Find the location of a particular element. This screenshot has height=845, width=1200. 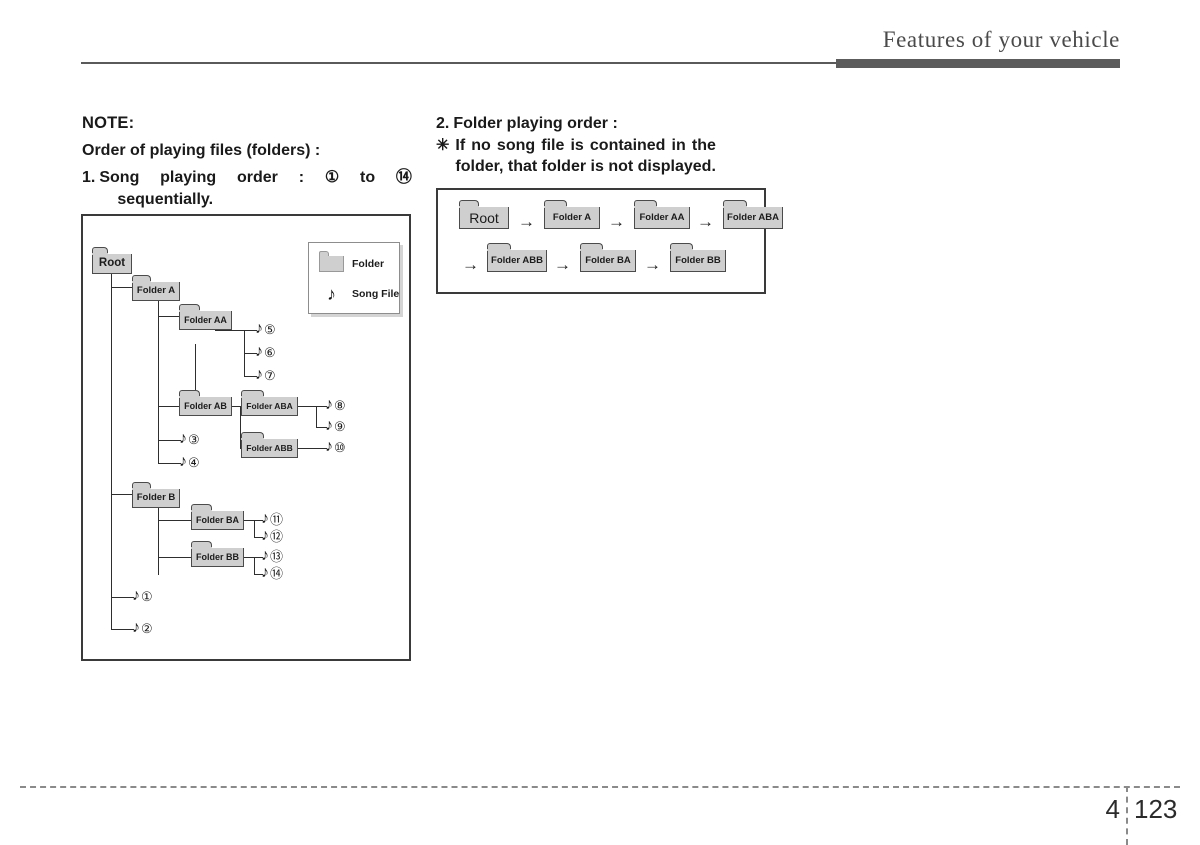

word-is: is is located at coordinates (577, 145).